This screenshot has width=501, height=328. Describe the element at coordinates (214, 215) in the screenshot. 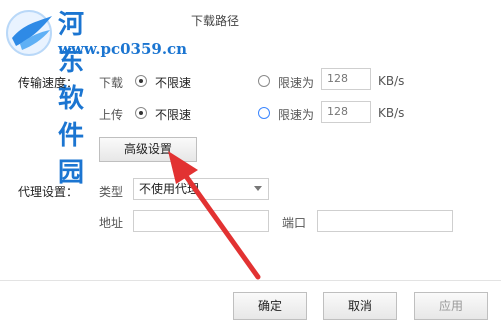

I see `annotation-arrow-icon` at that location.